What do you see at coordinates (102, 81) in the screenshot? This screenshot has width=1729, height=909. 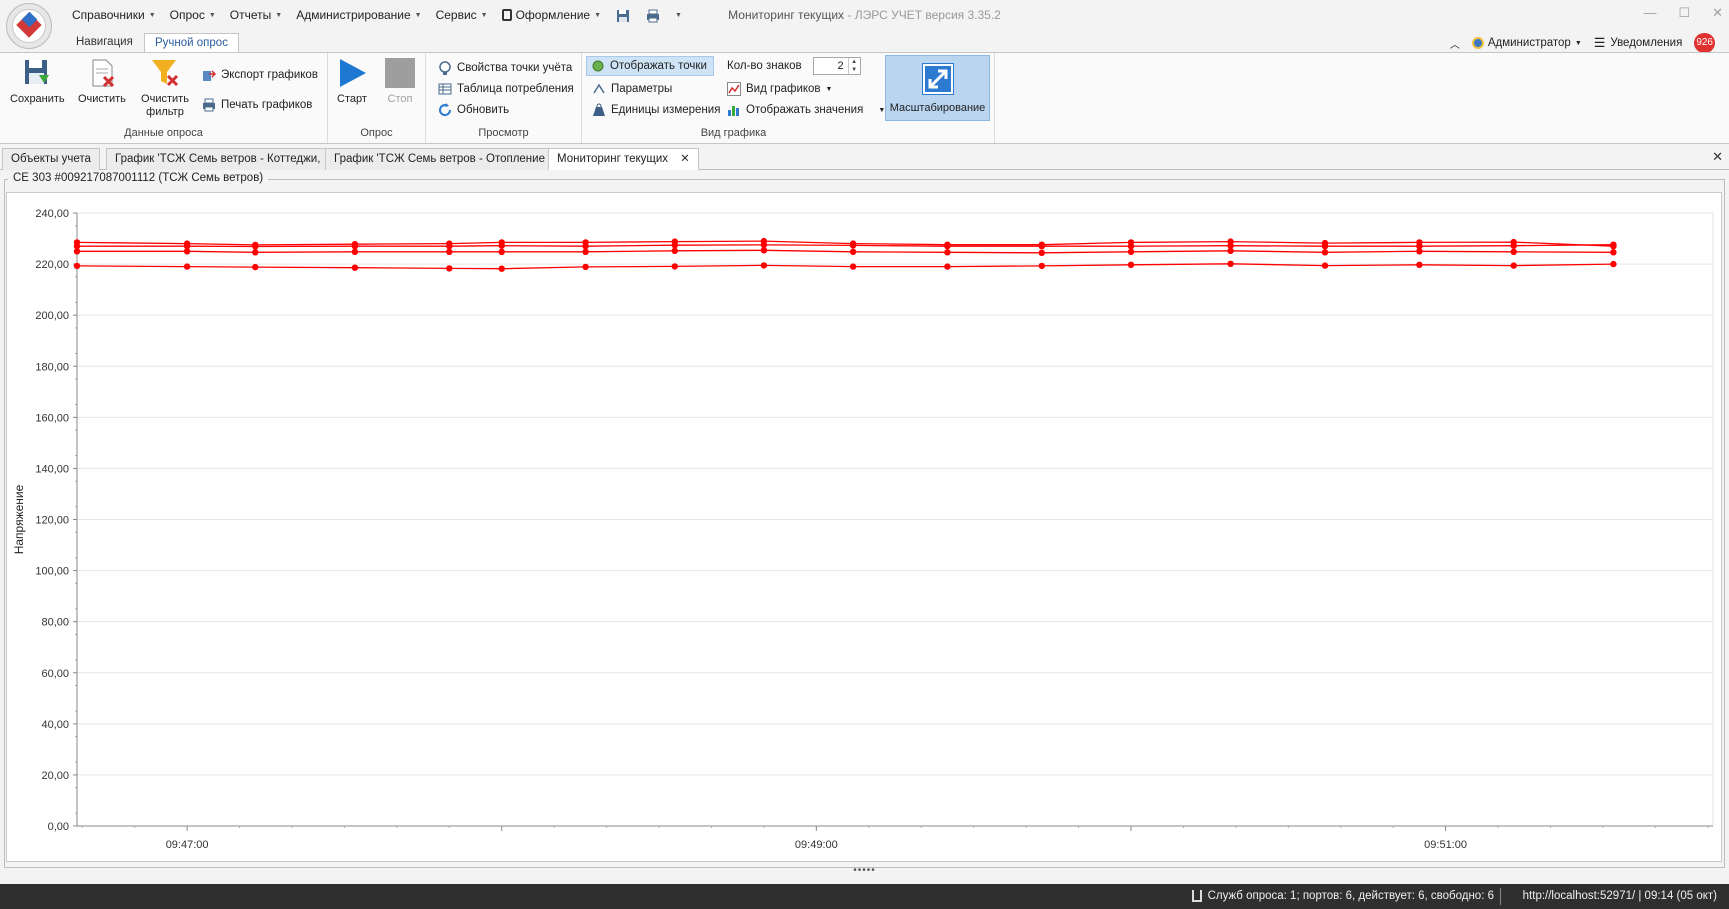 I see `clear-button: Очистить` at bounding box center [102, 81].